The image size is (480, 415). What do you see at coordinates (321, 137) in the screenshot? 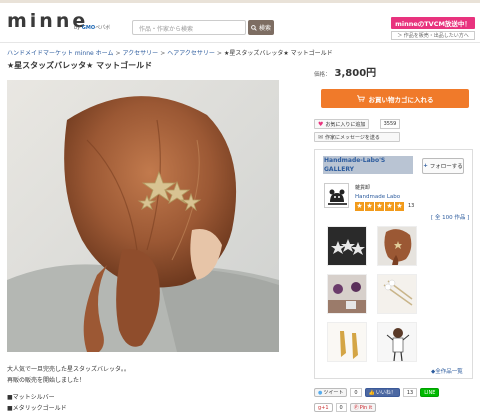
I see `mail-icon: ✉` at bounding box center [321, 137].